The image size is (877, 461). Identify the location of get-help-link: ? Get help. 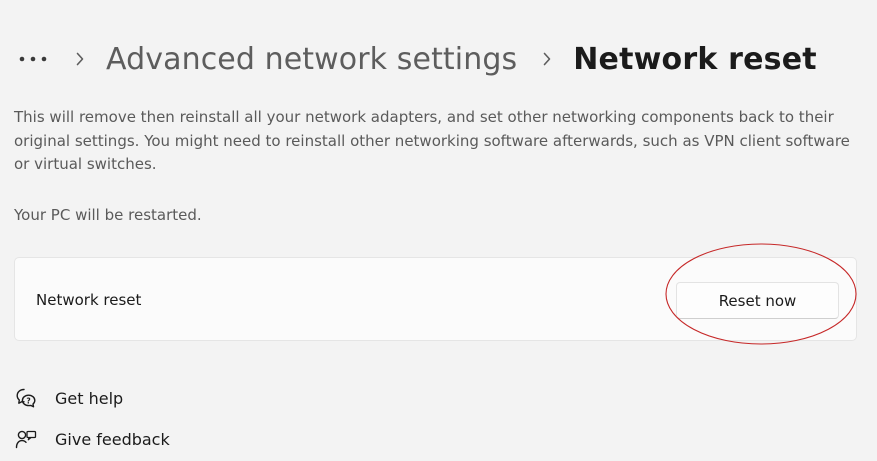
(68, 398).